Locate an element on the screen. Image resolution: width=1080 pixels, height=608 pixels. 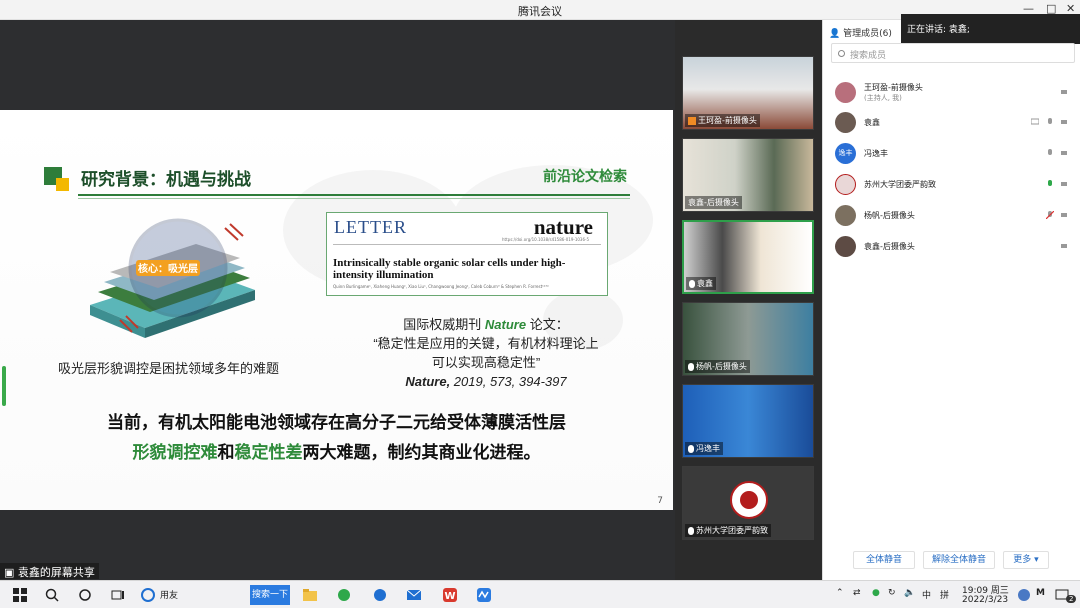
host-icon is located at coordinates (692, 120).